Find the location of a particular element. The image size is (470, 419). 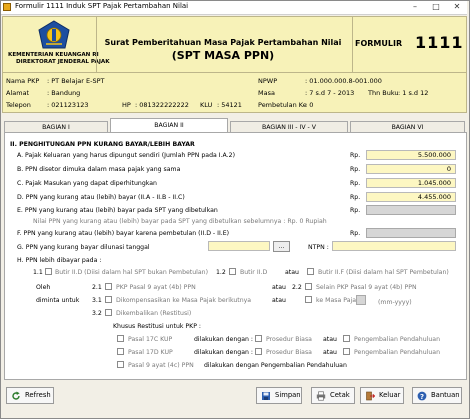

atau-4: atau is located at coordinates (330, 339).